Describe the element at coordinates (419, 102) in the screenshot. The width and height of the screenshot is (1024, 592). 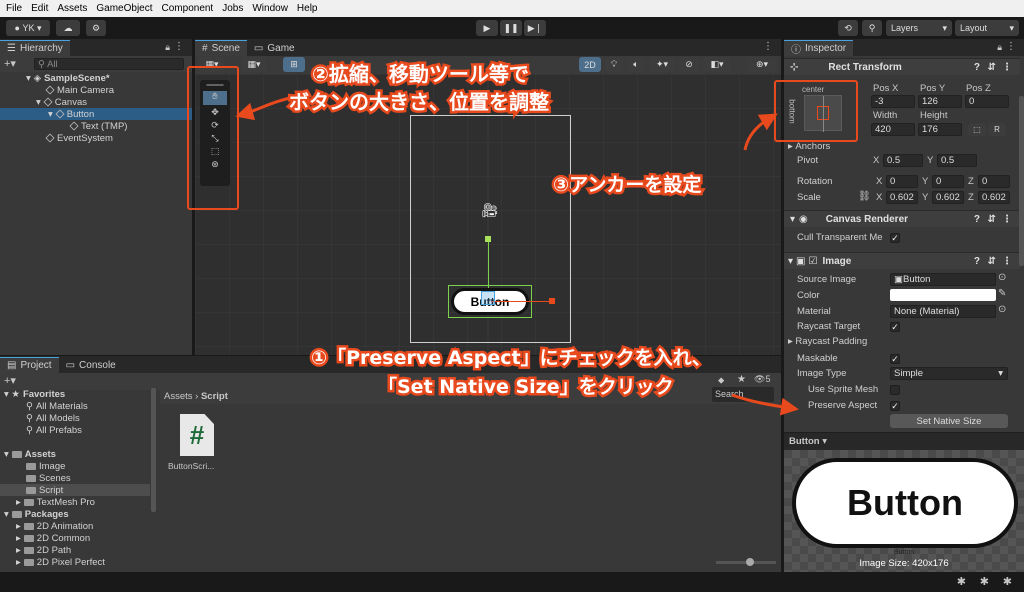
I see `annotation-2-line2: ボタンの大きさ、位置を調整` at that location.